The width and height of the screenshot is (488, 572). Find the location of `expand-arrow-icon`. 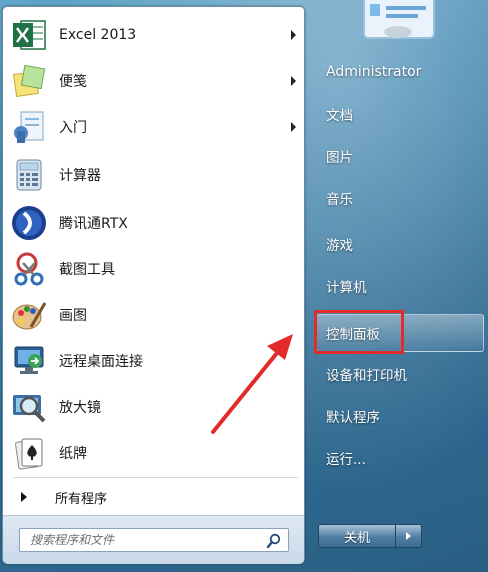

expand-arrow-icon is located at coordinates (24, 497).